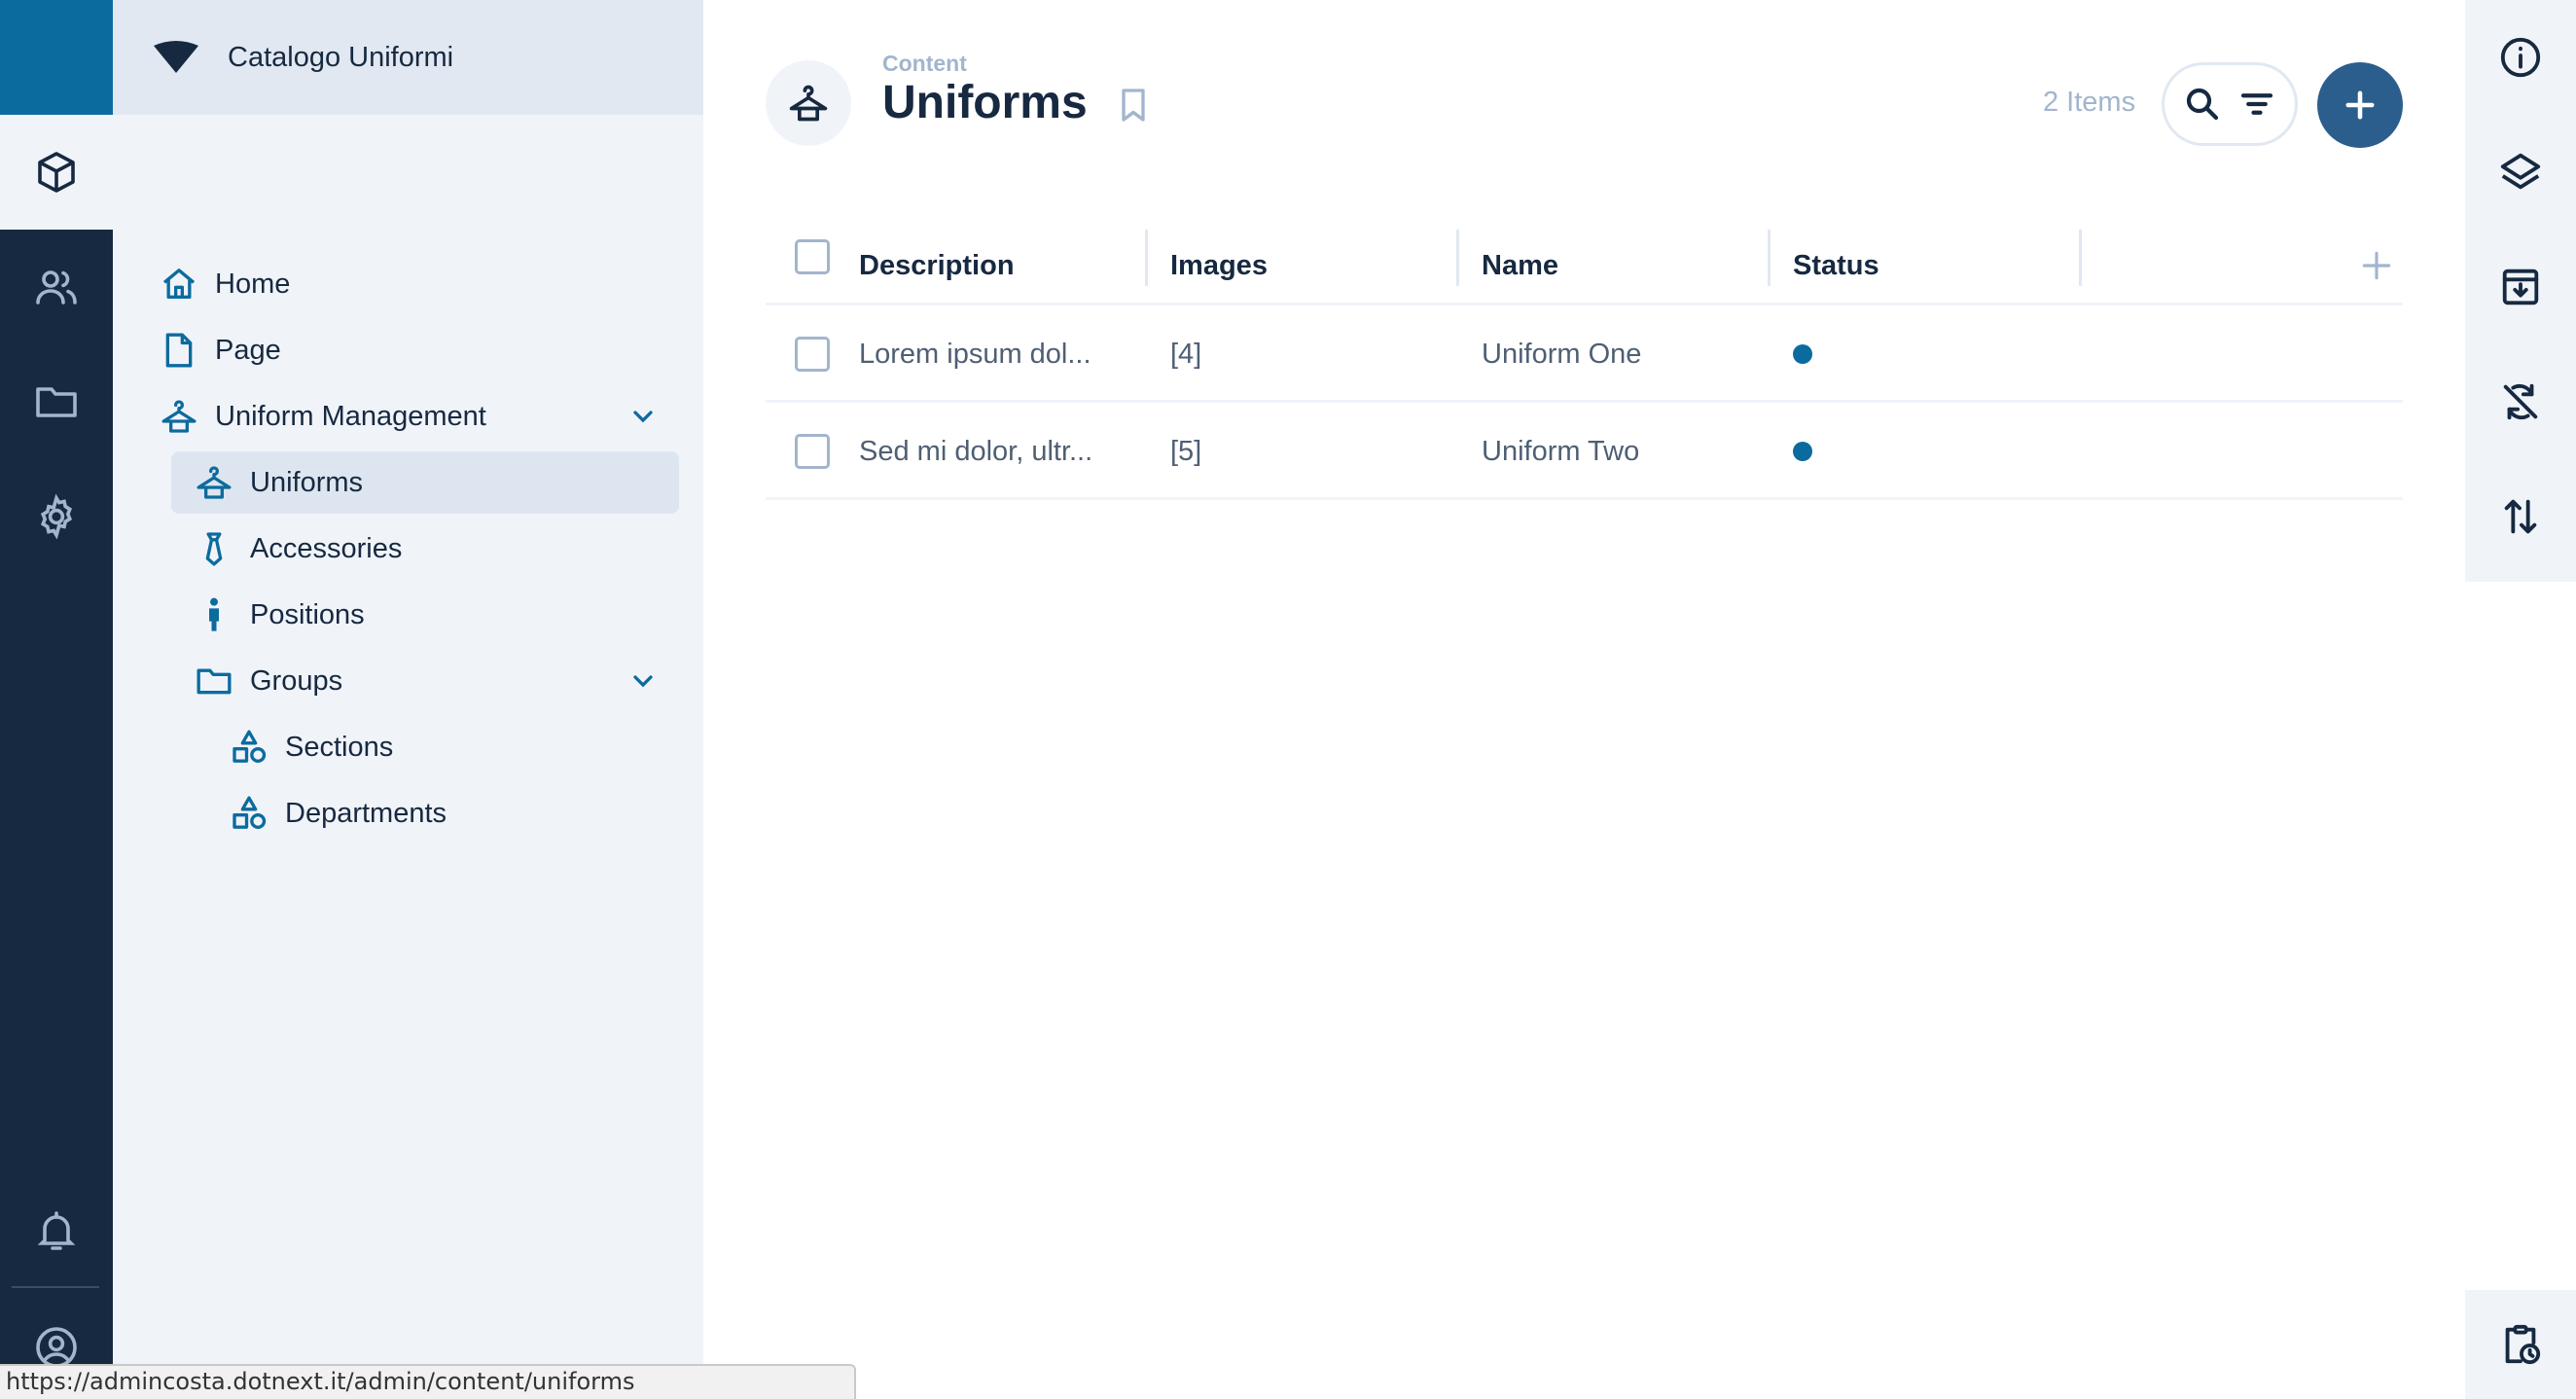 Image resolution: width=2576 pixels, height=1399 pixels. What do you see at coordinates (214, 549) in the screenshot?
I see `tie-icon` at bounding box center [214, 549].